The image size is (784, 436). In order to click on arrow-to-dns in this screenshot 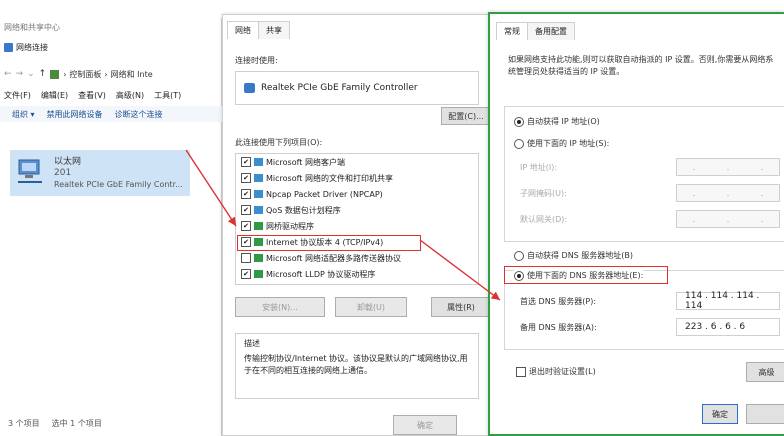, I will do `click(460, 270)`.